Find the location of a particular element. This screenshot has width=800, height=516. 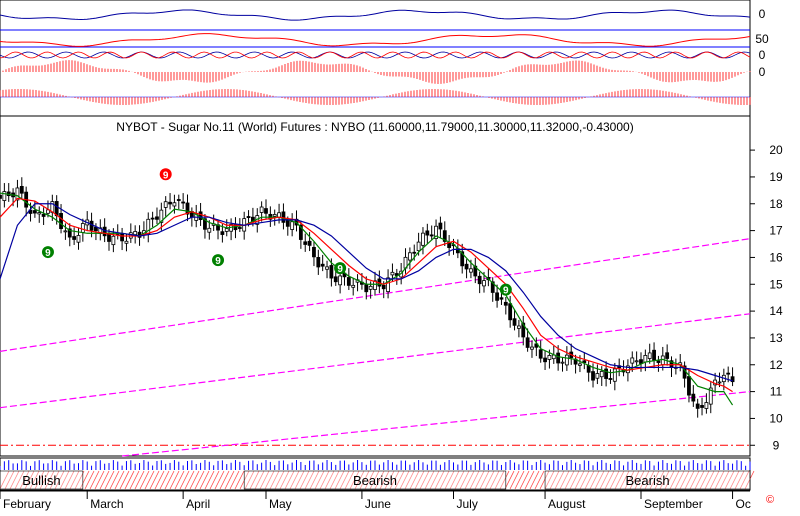

x-tick-label: July is located at coordinates (466, 504).